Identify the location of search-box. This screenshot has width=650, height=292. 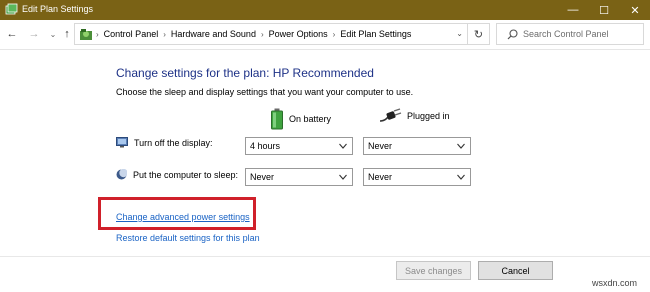
(570, 34).